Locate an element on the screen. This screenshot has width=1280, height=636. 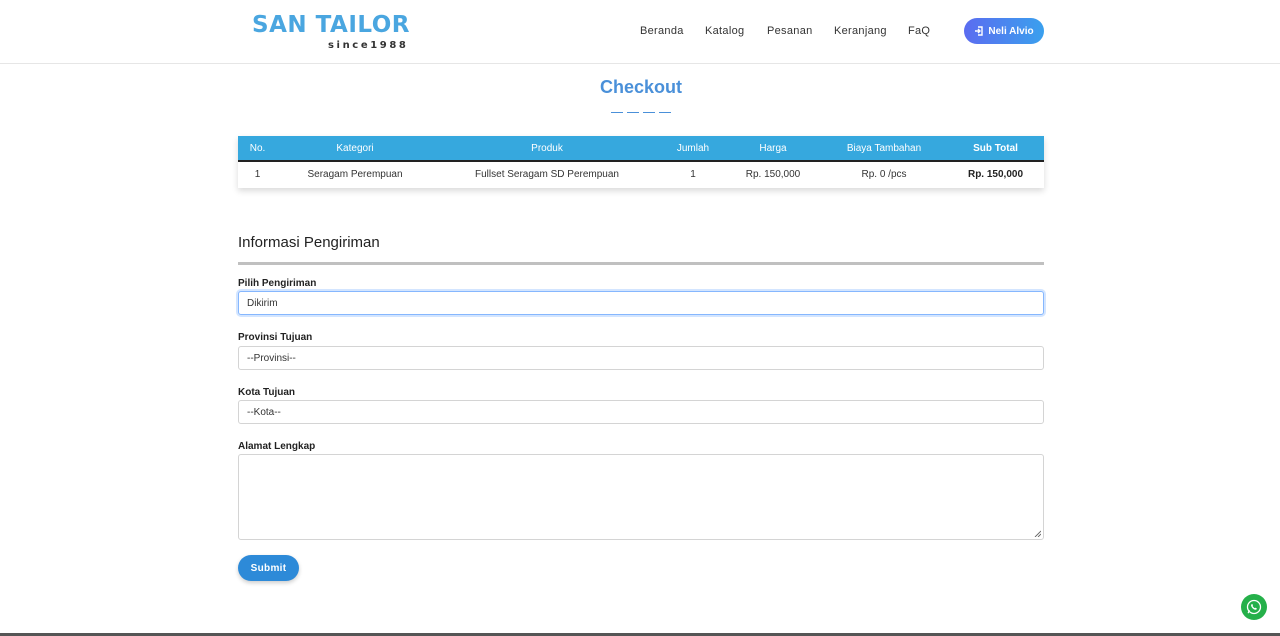
kota-tujuan-value: --Kota-- is located at coordinates (264, 412).